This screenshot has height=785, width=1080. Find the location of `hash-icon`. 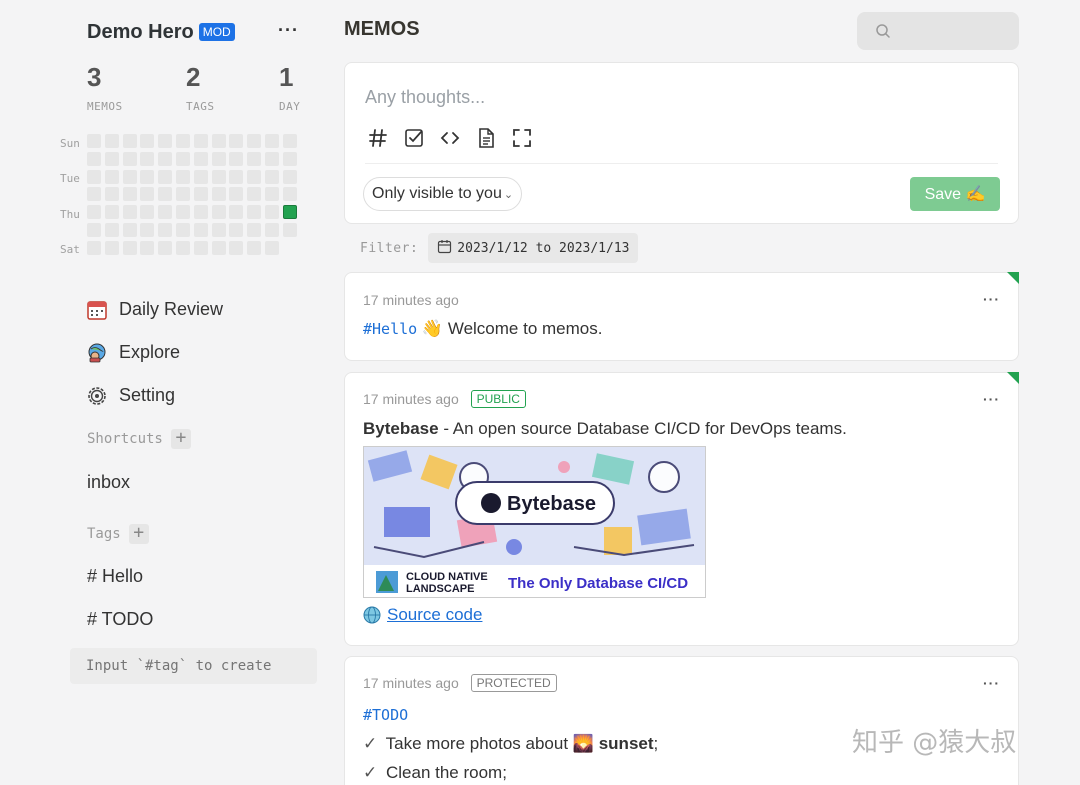

hash-icon is located at coordinates (378, 138).